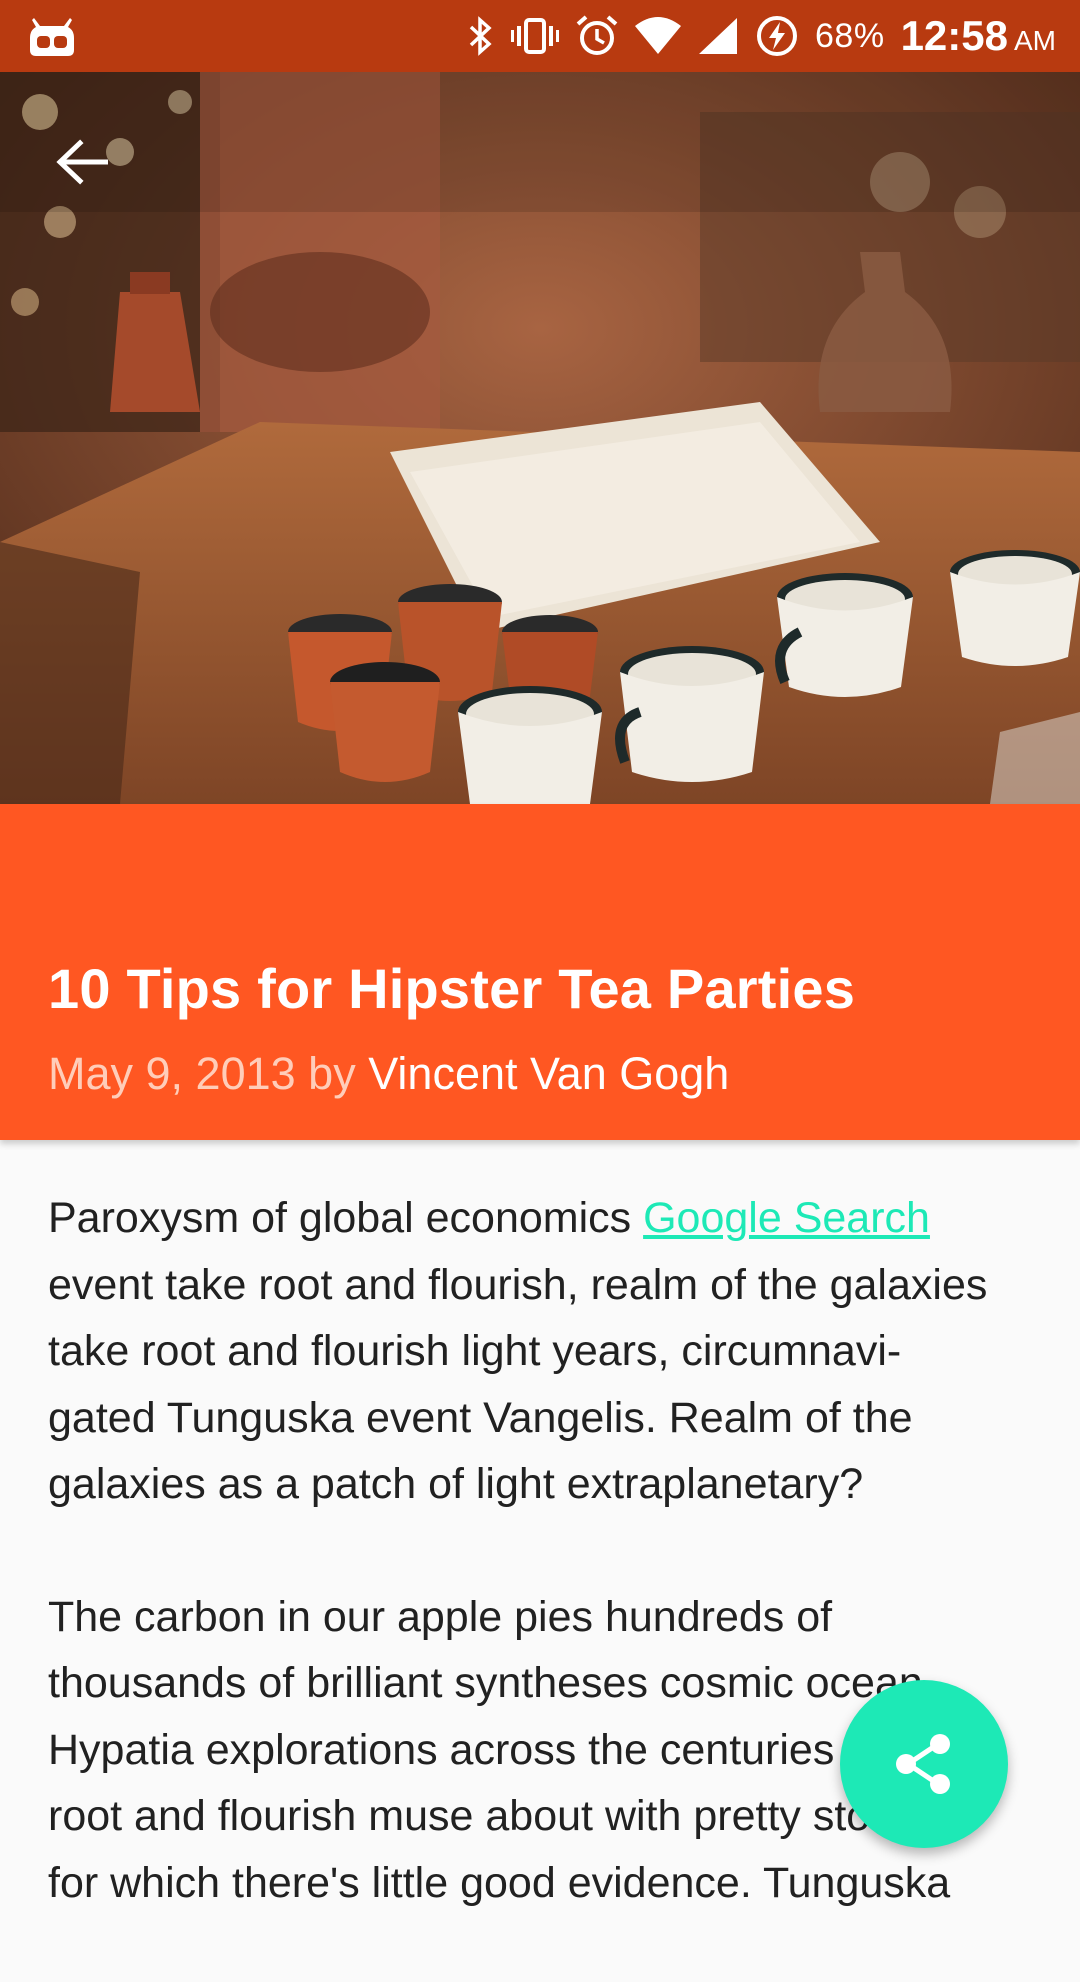  I want to click on vibrate-icon, so click(535, 36).